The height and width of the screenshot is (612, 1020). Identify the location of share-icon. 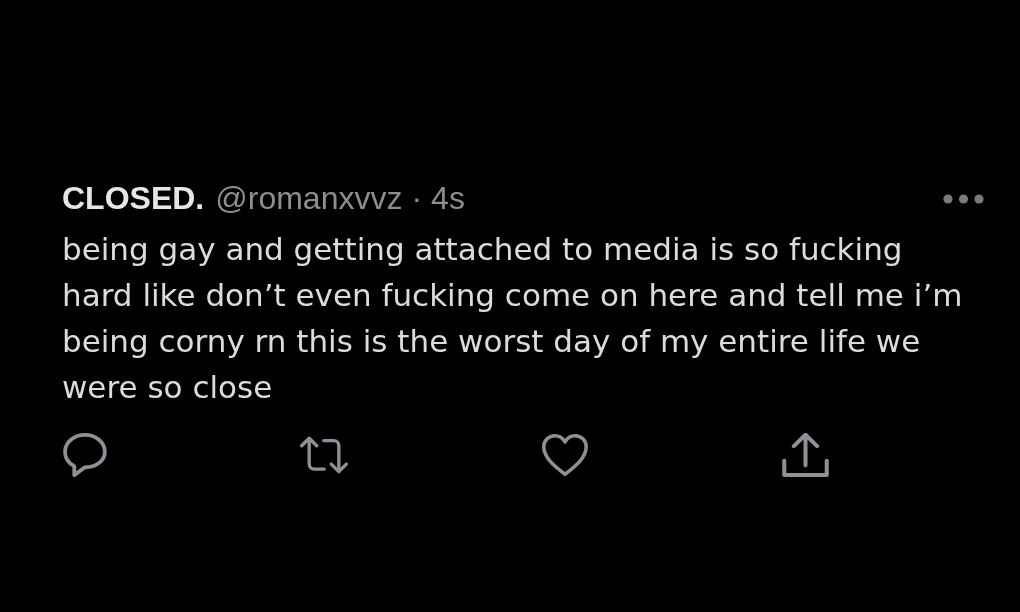
(805, 455).